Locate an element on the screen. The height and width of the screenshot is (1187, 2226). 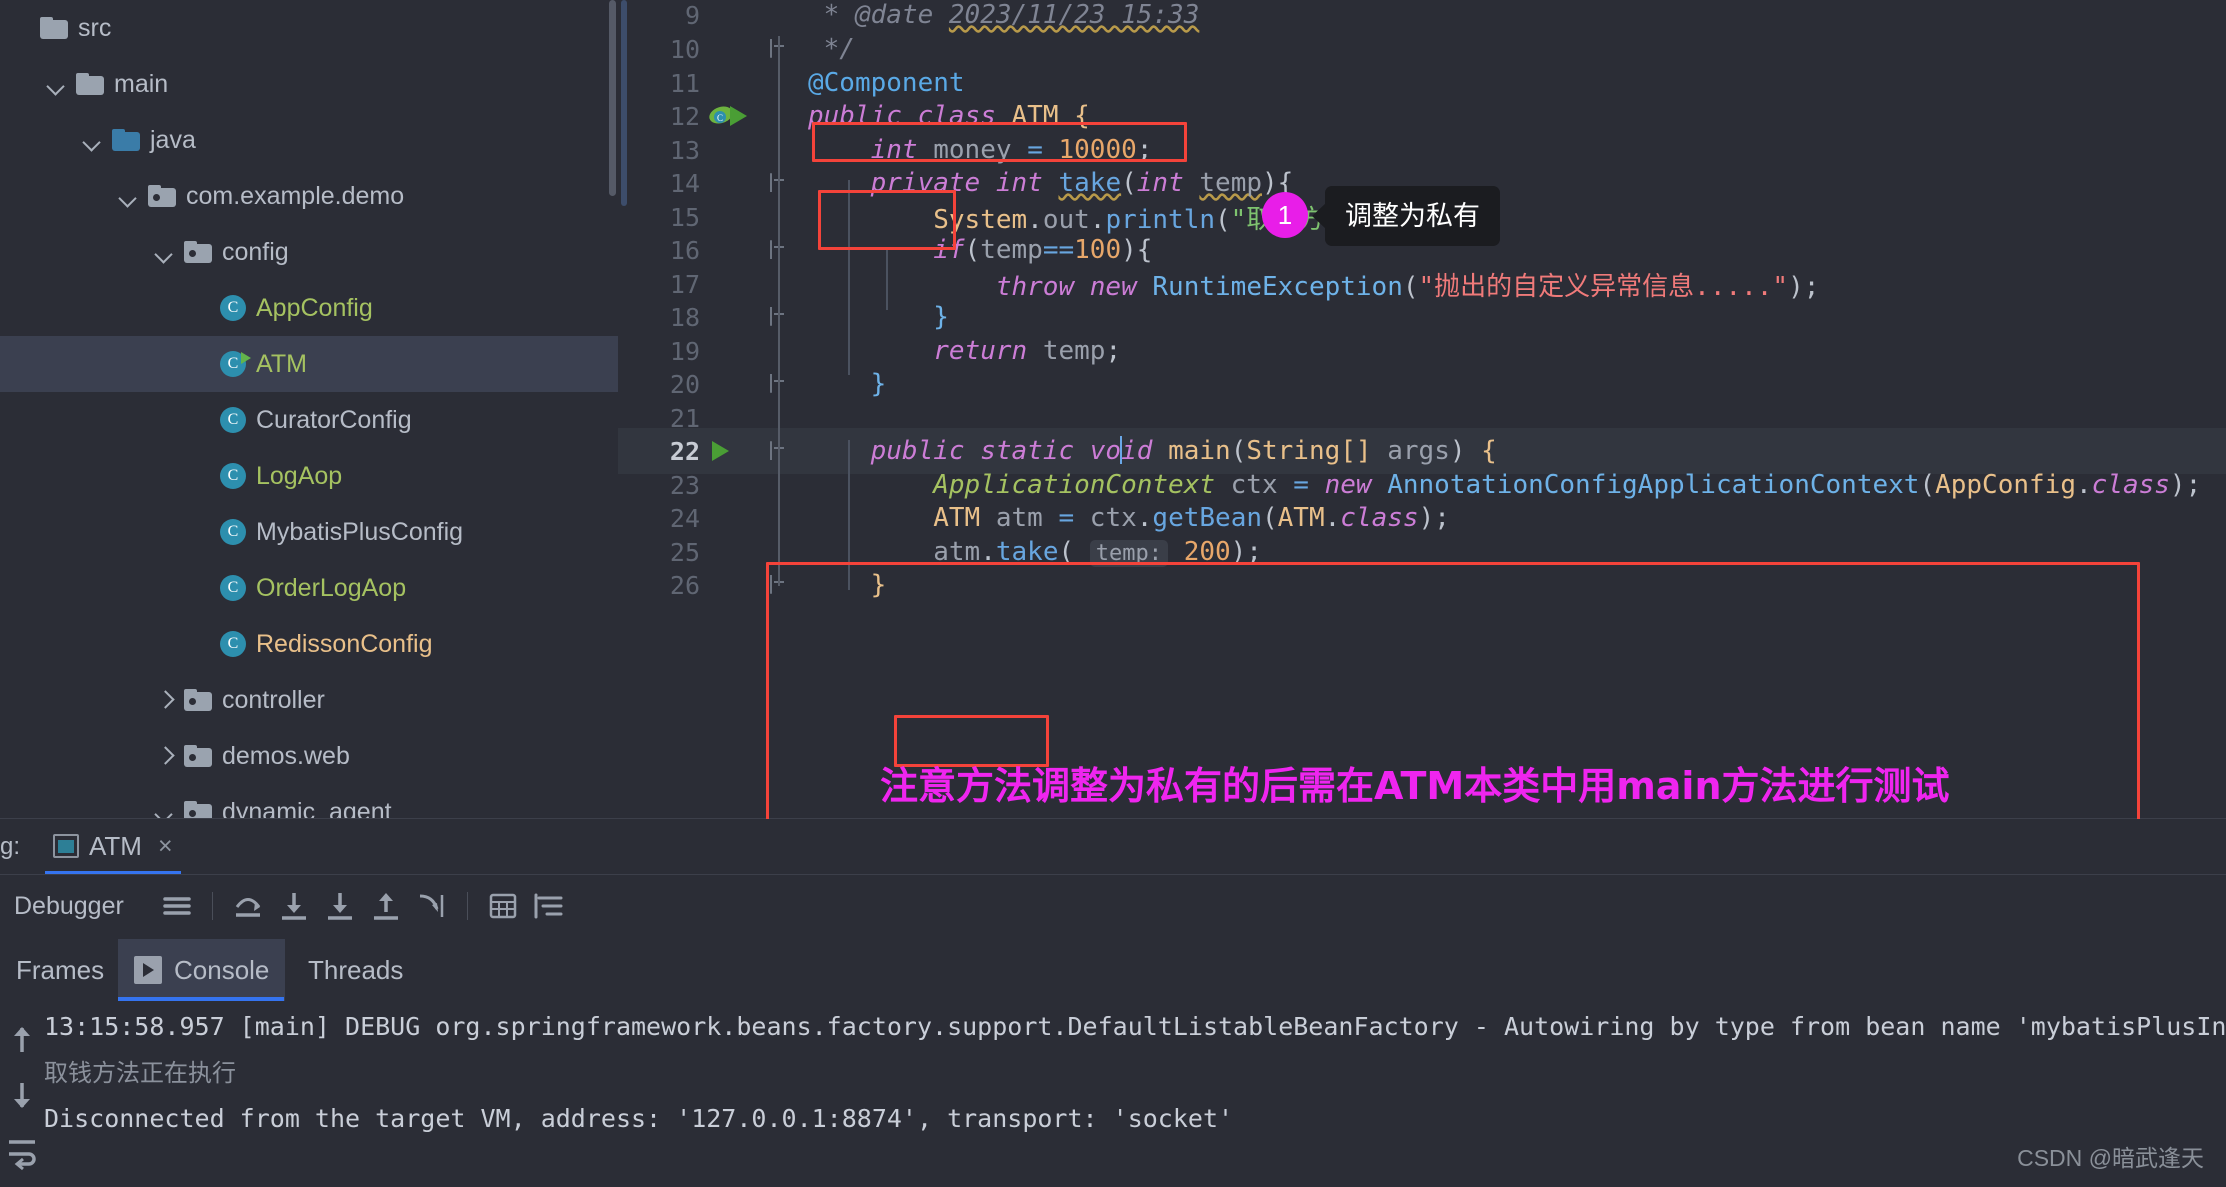
close-icon: × is located at coordinates (165, 846).